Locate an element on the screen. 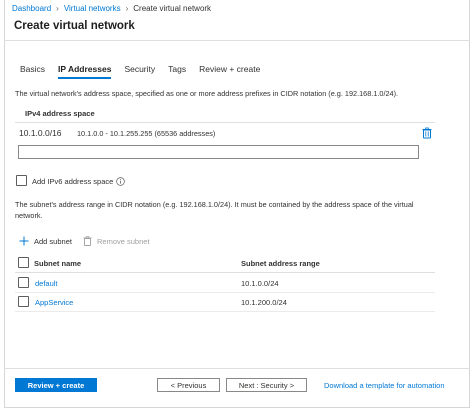  next-button: Next : Security > is located at coordinates (266, 385).